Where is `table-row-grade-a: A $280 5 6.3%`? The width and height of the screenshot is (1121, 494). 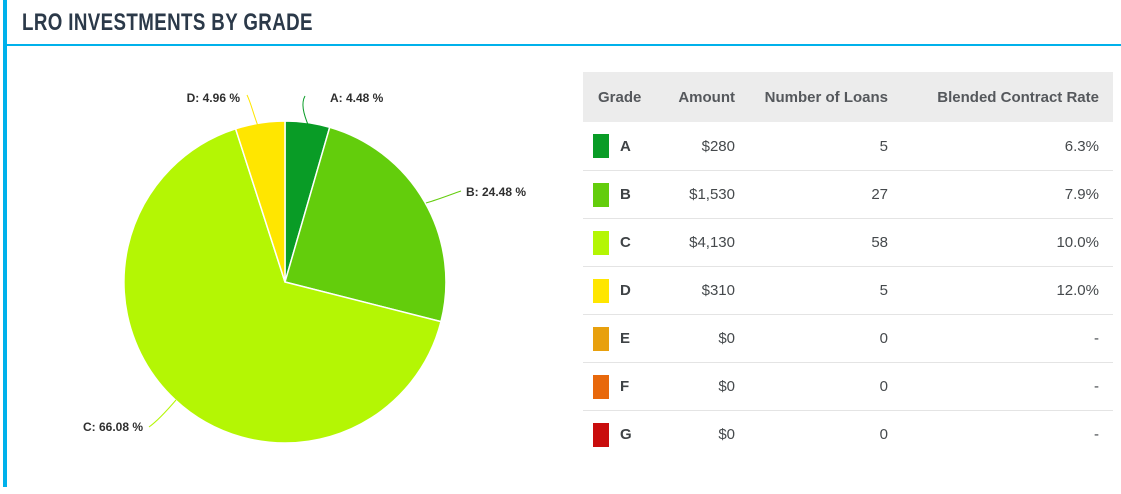
table-row-grade-a: A $280 5 6.3% is located at coordinates (848, 146).